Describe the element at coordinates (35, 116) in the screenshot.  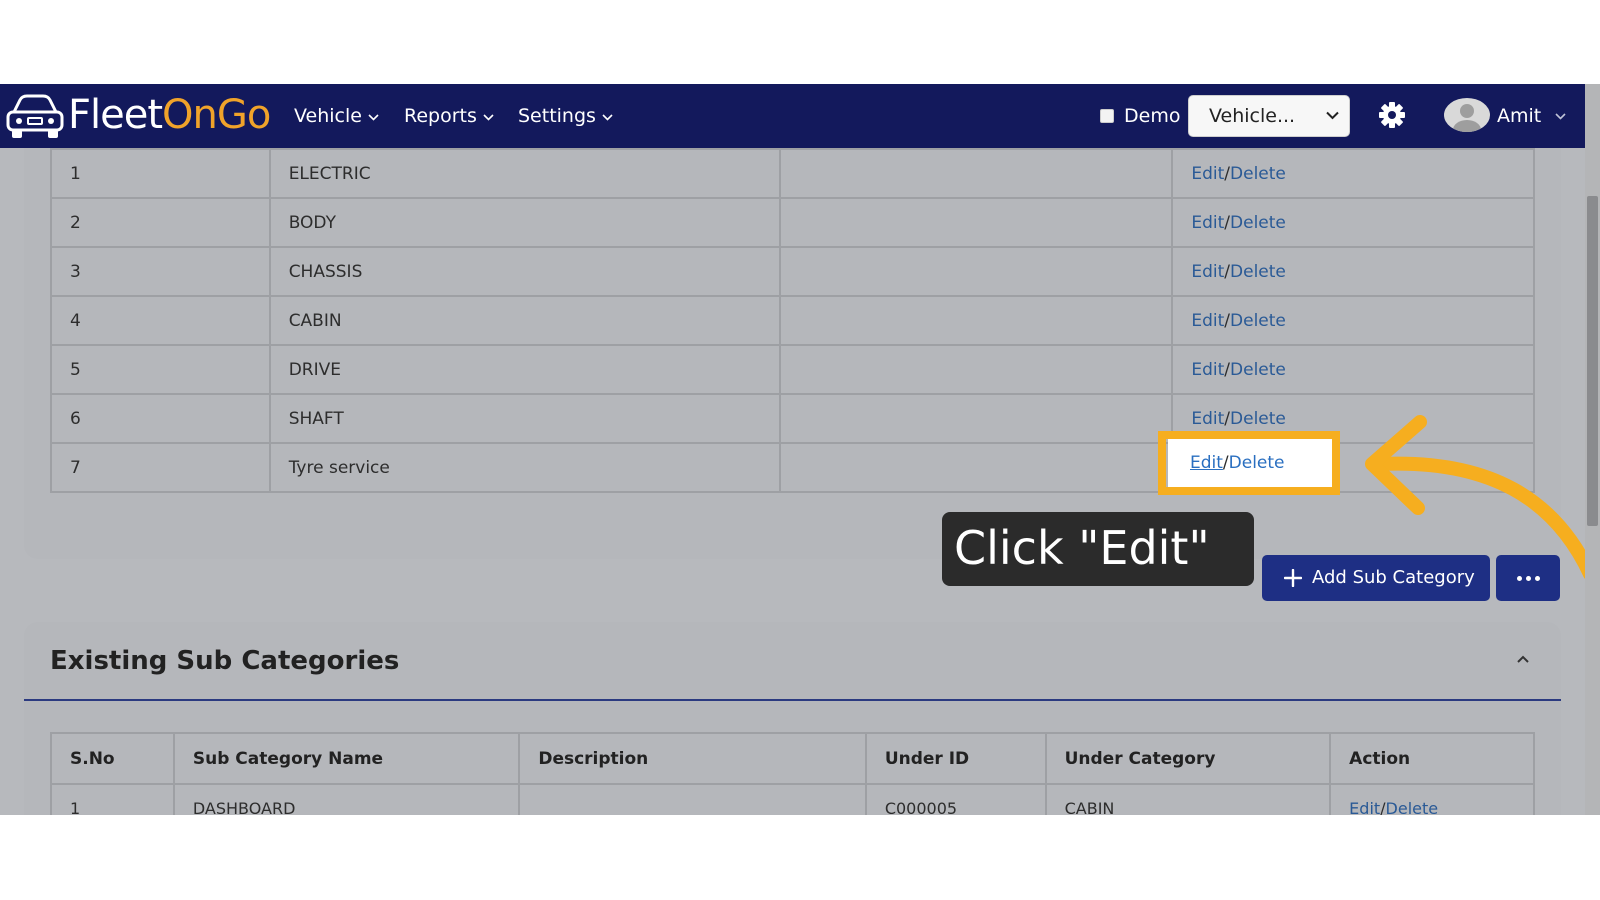
I see `car-logo-icon` at that location.